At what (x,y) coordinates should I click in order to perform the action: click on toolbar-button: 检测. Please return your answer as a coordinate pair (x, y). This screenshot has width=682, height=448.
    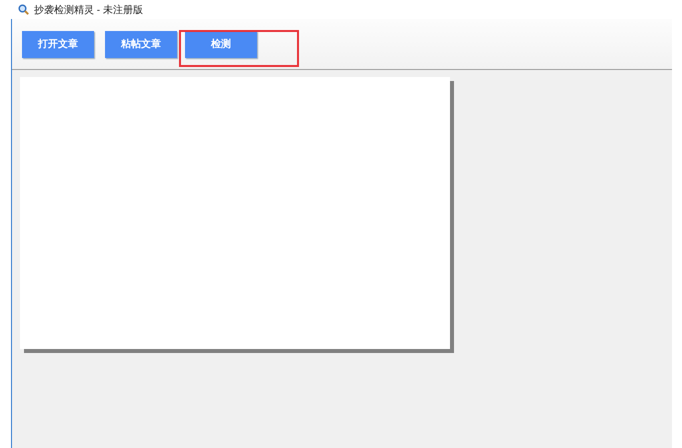
    Looking at the image, I should click on (221, 44).